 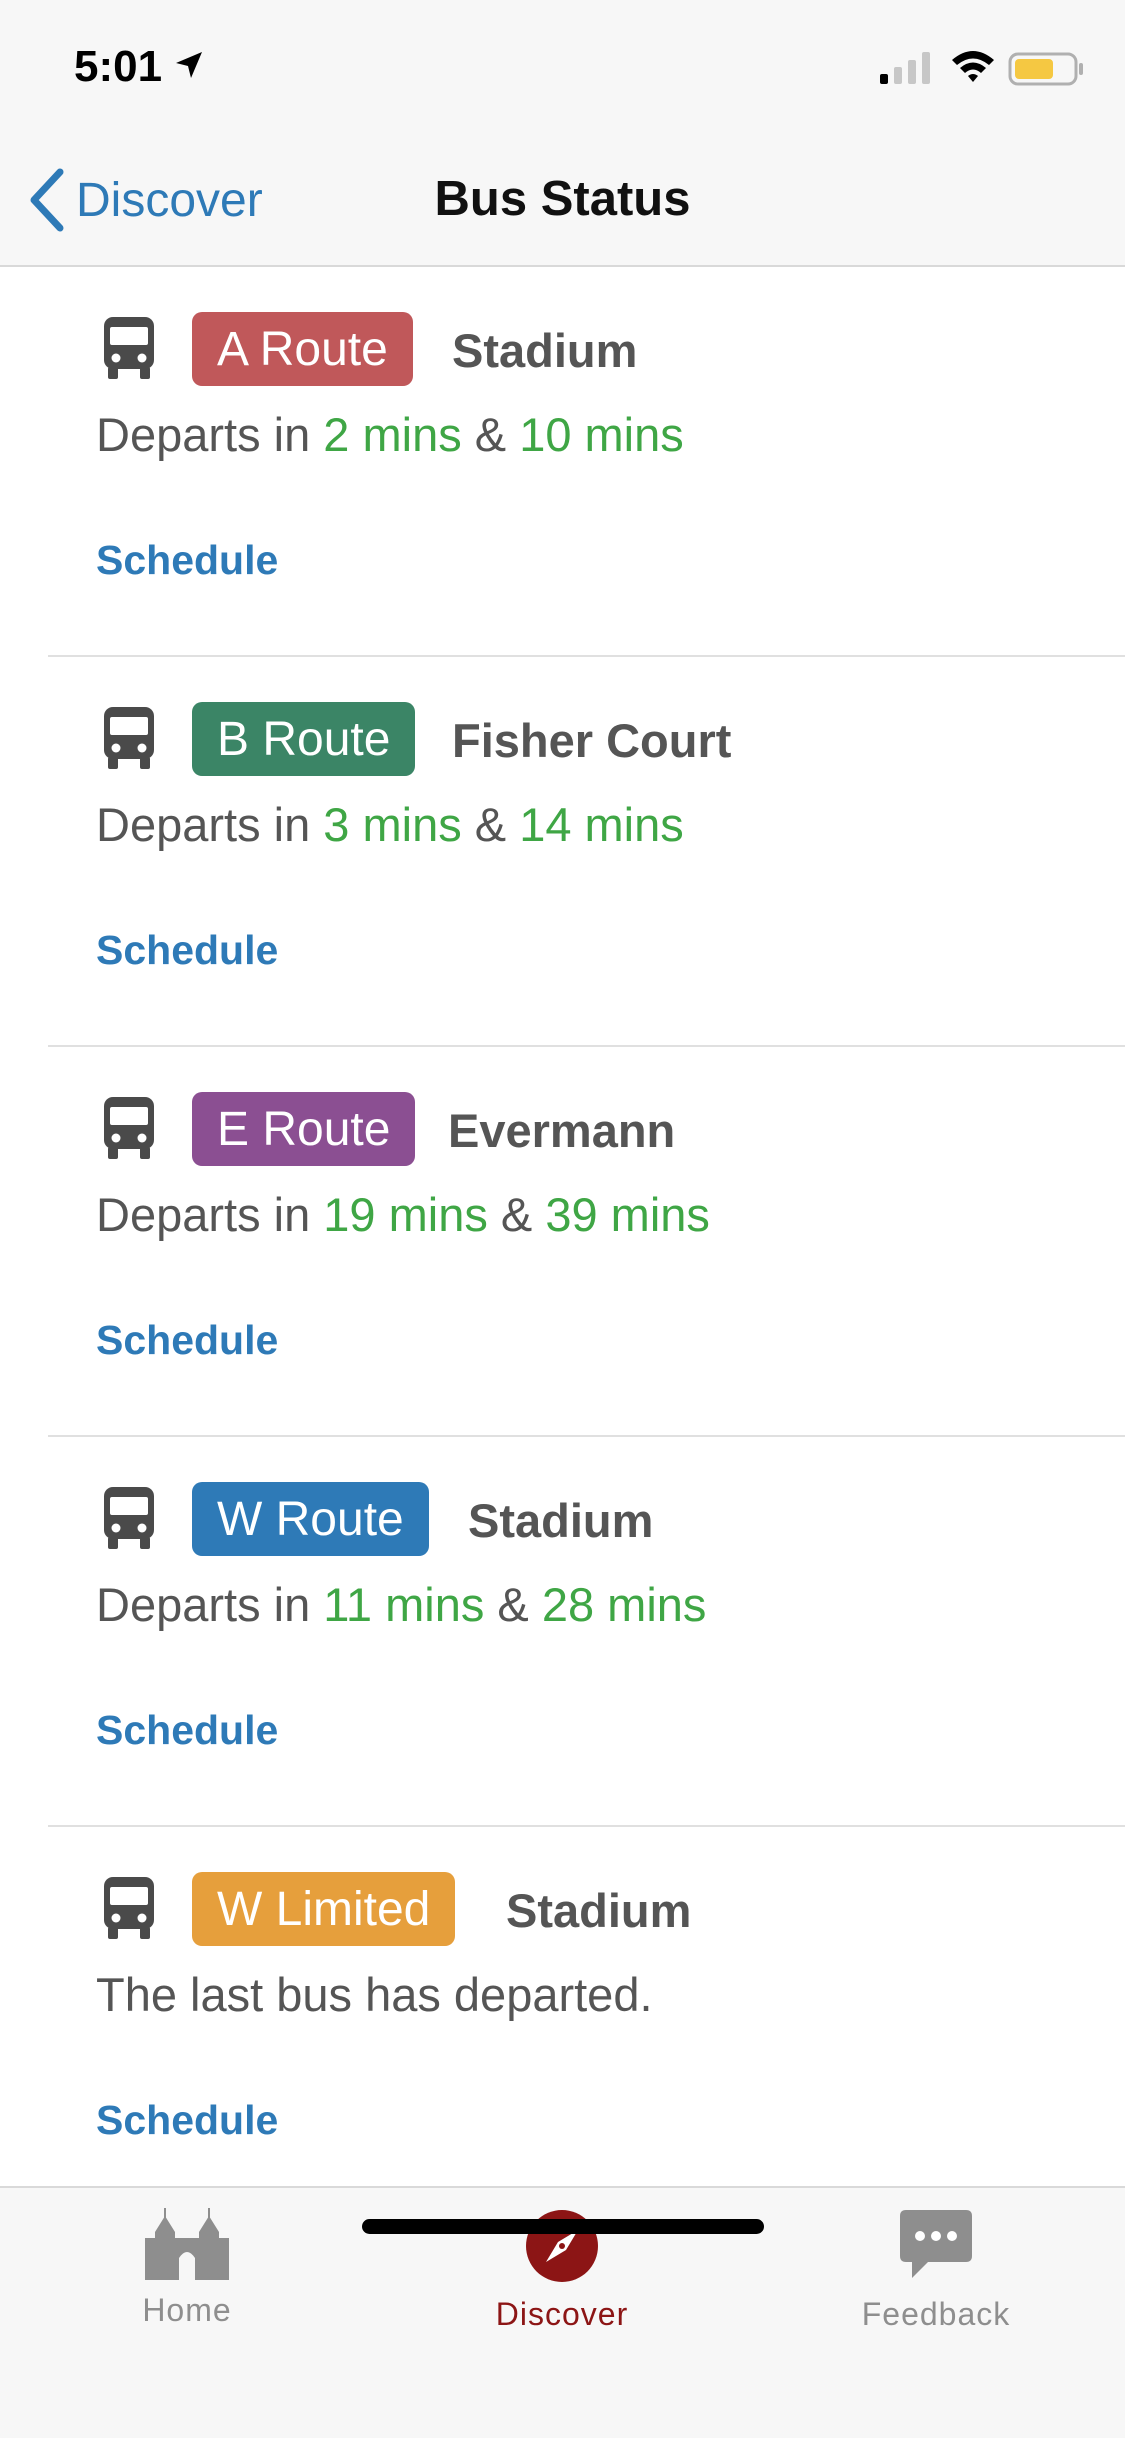 What do you see at coordinates (973, 66) in the screenshot?
I see `wifi-icon` at bounding box center [973, 66].